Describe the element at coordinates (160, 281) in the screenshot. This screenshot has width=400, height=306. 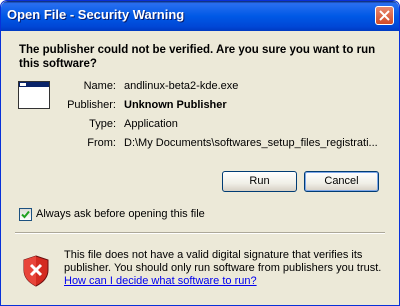
I see `help-link: How can I decide what software to run?` at that location.